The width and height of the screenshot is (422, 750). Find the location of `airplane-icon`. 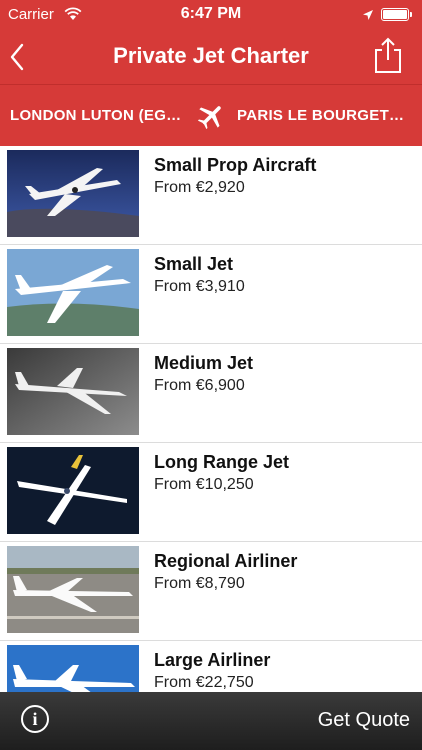

airplane-icon is located at coordinates (211, 116).